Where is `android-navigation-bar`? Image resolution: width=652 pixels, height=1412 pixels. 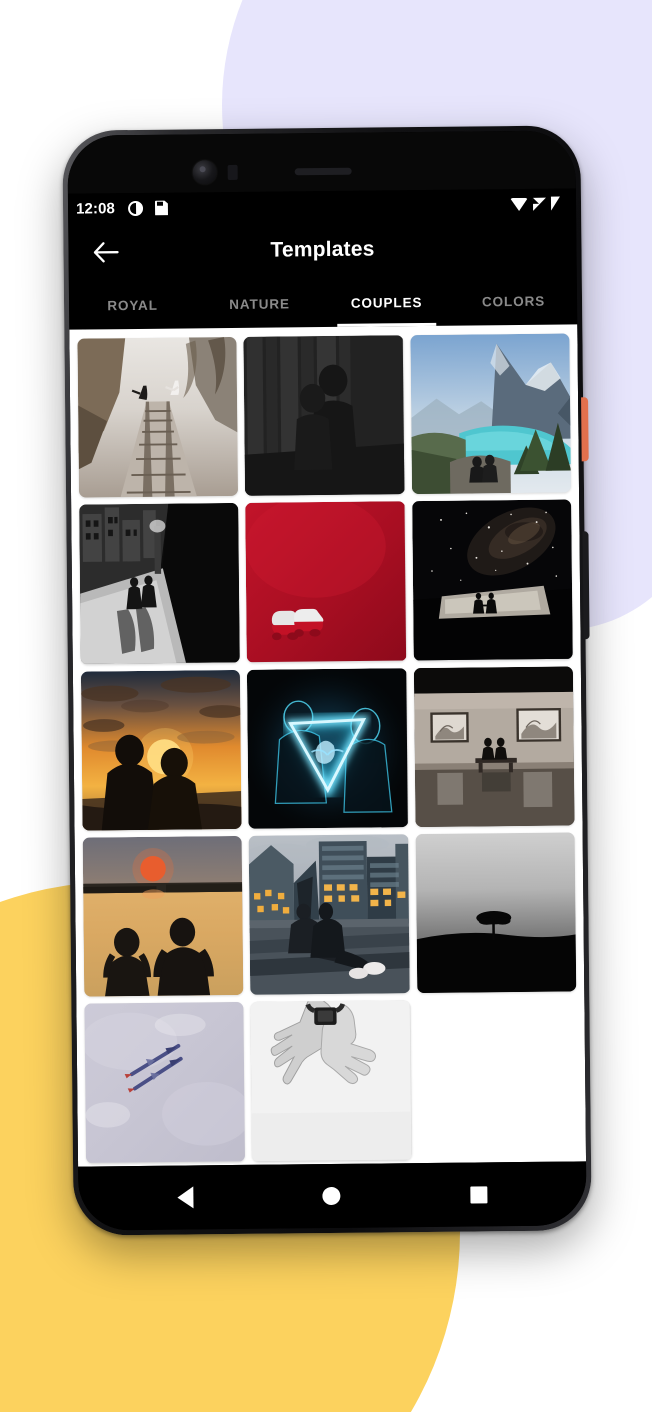
android-navigation-bar is located at coordinates (332, 1196).